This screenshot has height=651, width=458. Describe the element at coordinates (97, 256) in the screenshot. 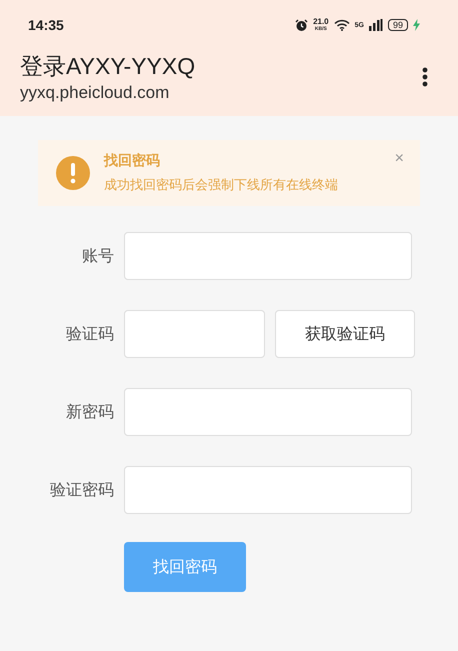

I see `field-label: 账号` at that location.